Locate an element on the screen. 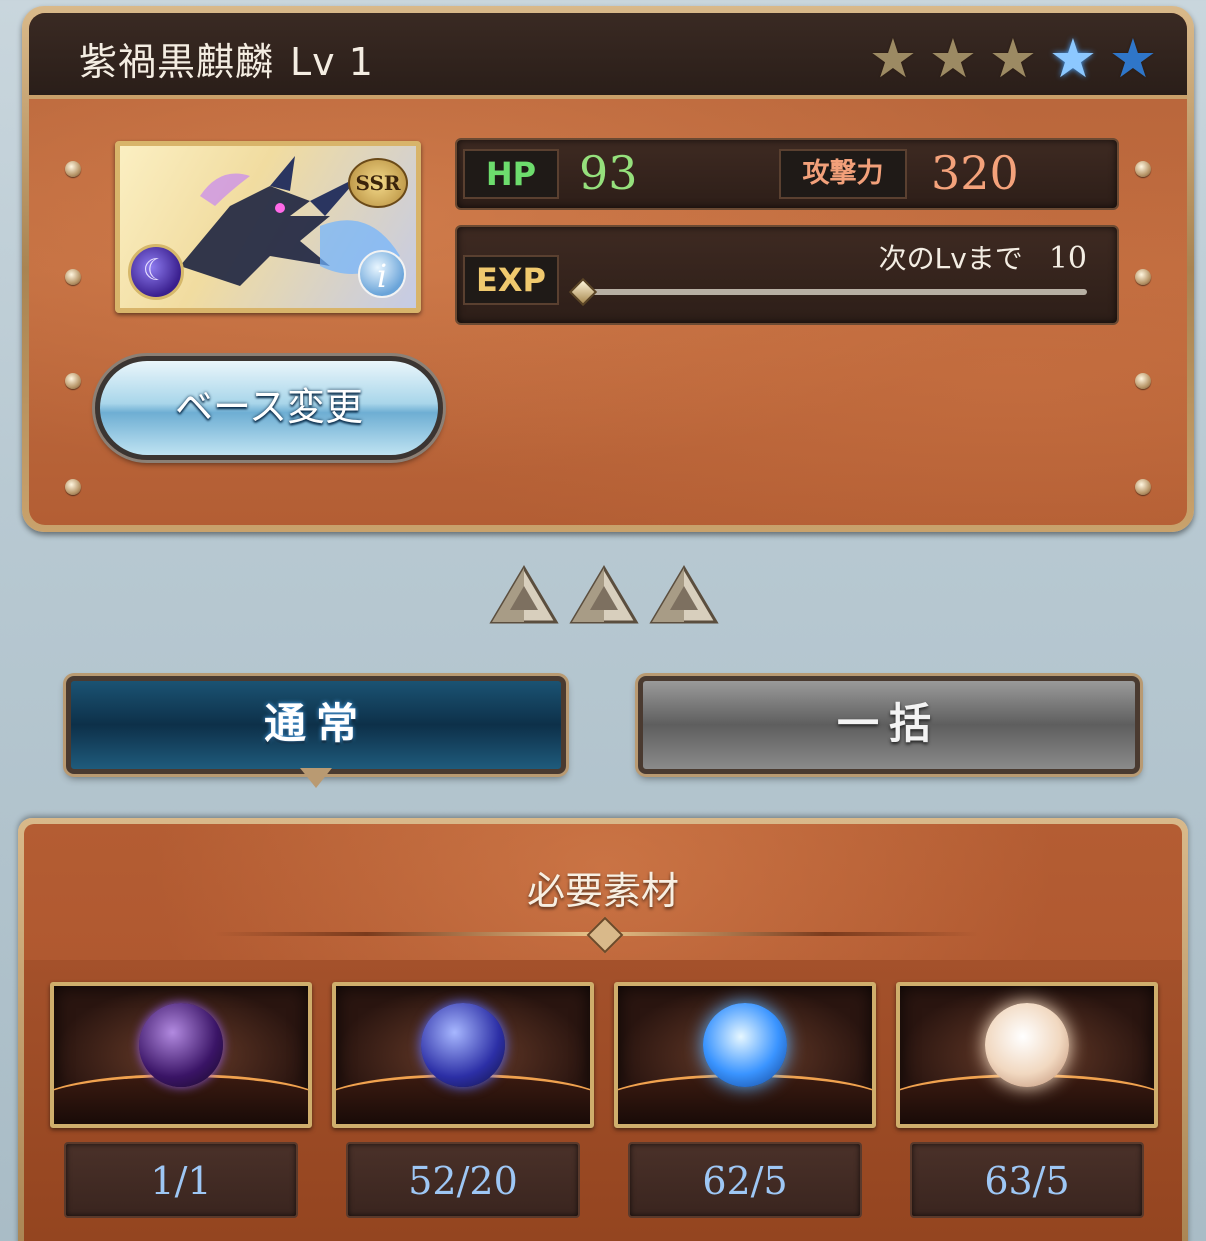 Image resolution: width=1206 pixels, height=1241 pixels. material-item: 62/5 is located at coordinates (745, 1100).